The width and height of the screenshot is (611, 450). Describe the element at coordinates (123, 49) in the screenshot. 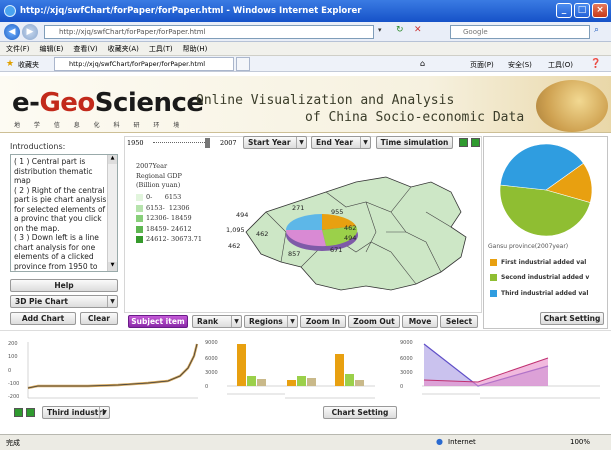

I see `menu-favorites: 收藏夹(A)` at that location.